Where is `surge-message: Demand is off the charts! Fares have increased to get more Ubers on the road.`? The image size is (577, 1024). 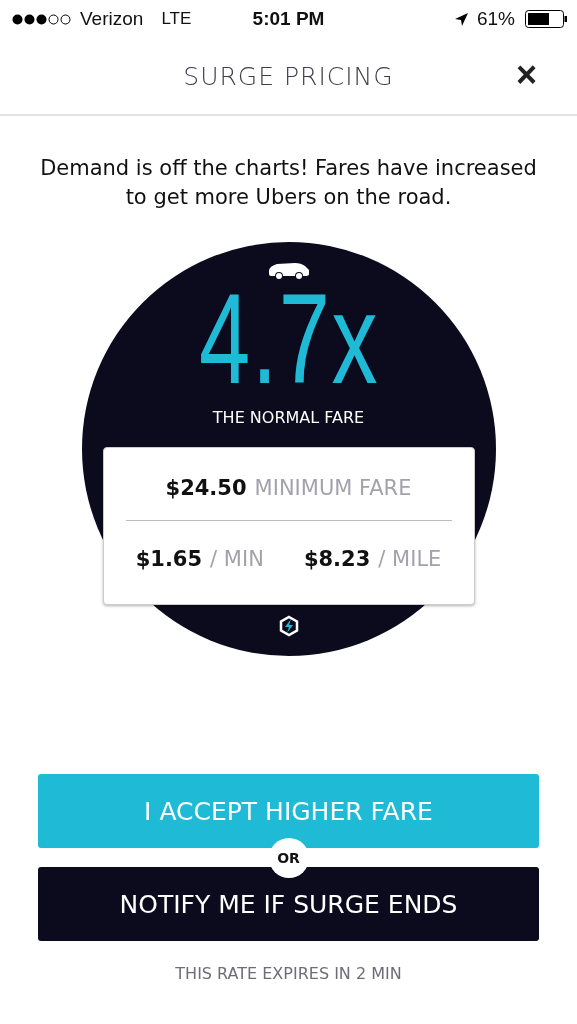
surge-message: Demand is off the charts! Fares have increased to get more Ubers on the road. is located at coordinates (288, 183).